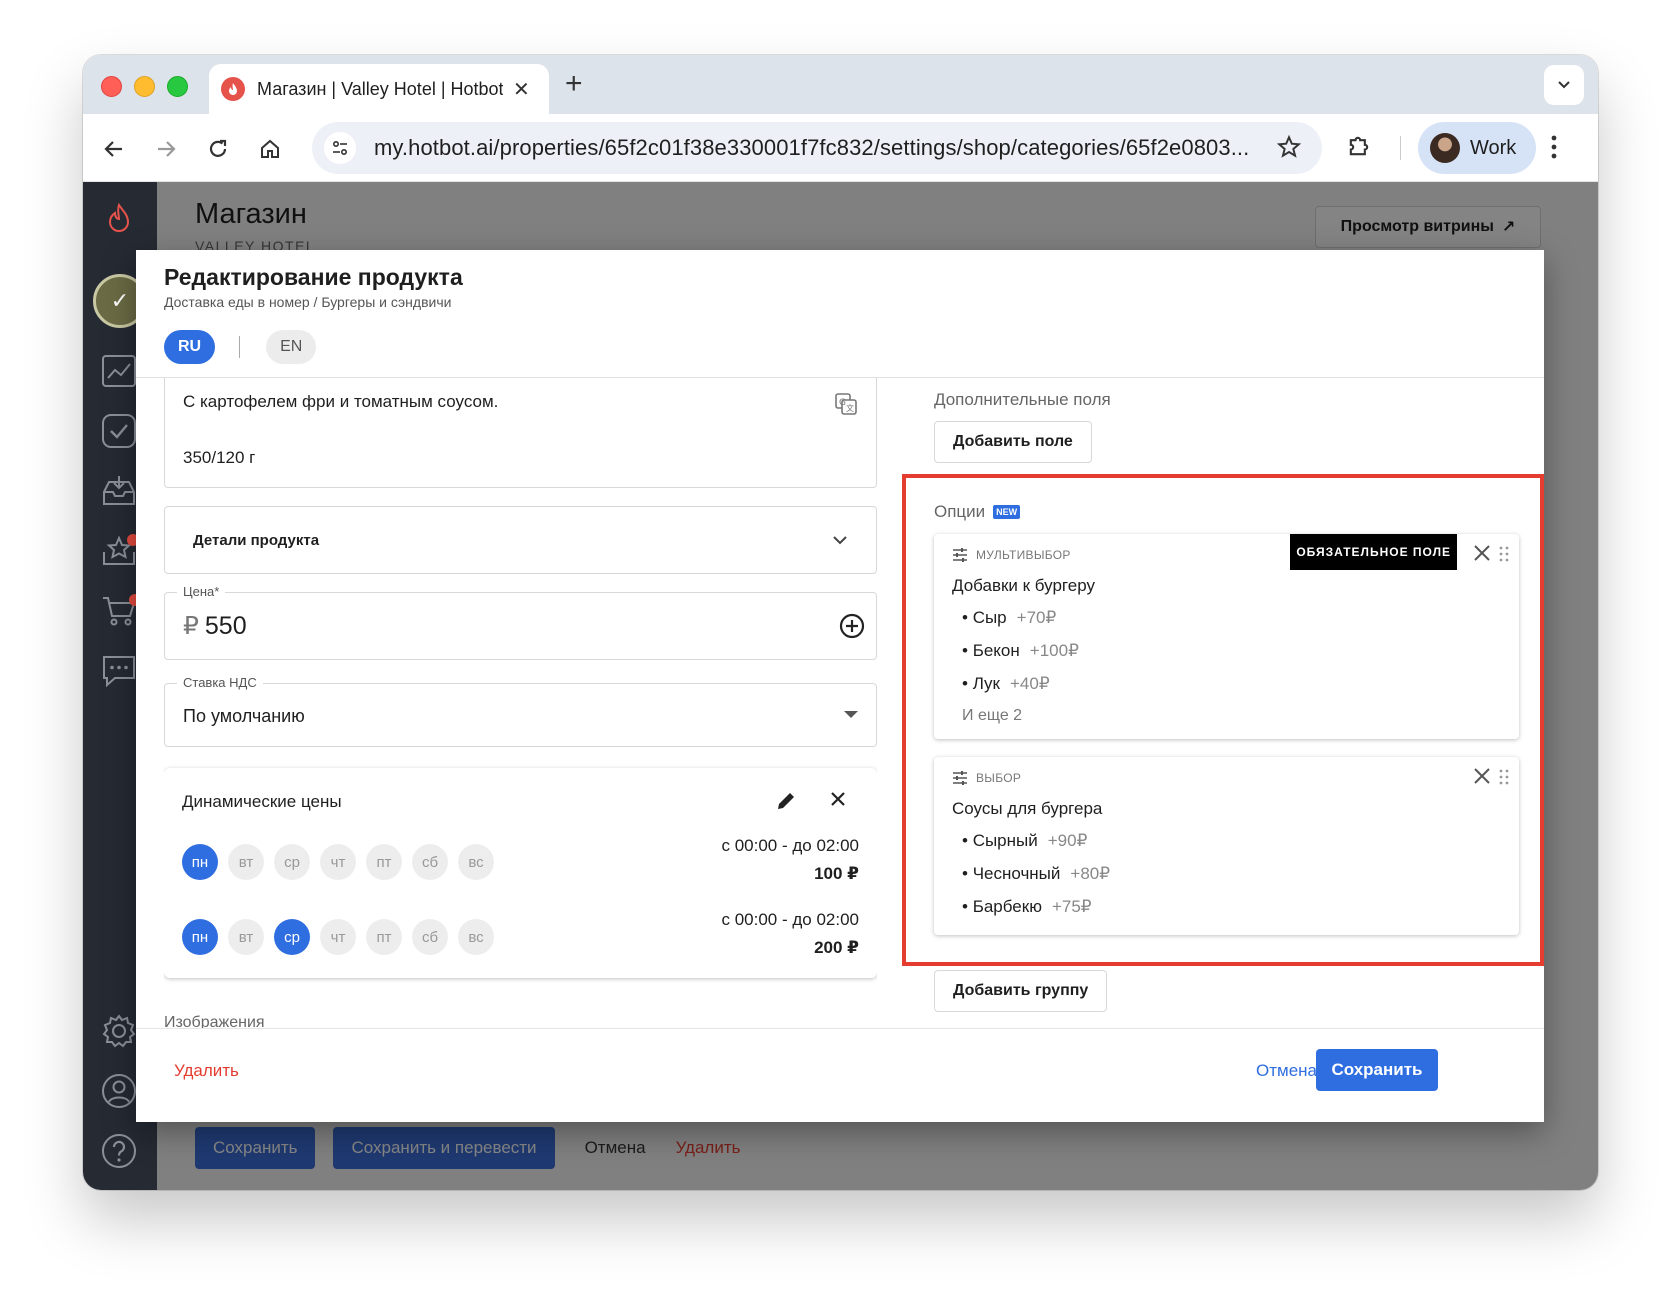 This screenshot has width=1680, height=1297. What do you see at coordinates (992, 715) in the screenshot?
I see `more-options-text: И еще 2` at bounding box center [992, 715].